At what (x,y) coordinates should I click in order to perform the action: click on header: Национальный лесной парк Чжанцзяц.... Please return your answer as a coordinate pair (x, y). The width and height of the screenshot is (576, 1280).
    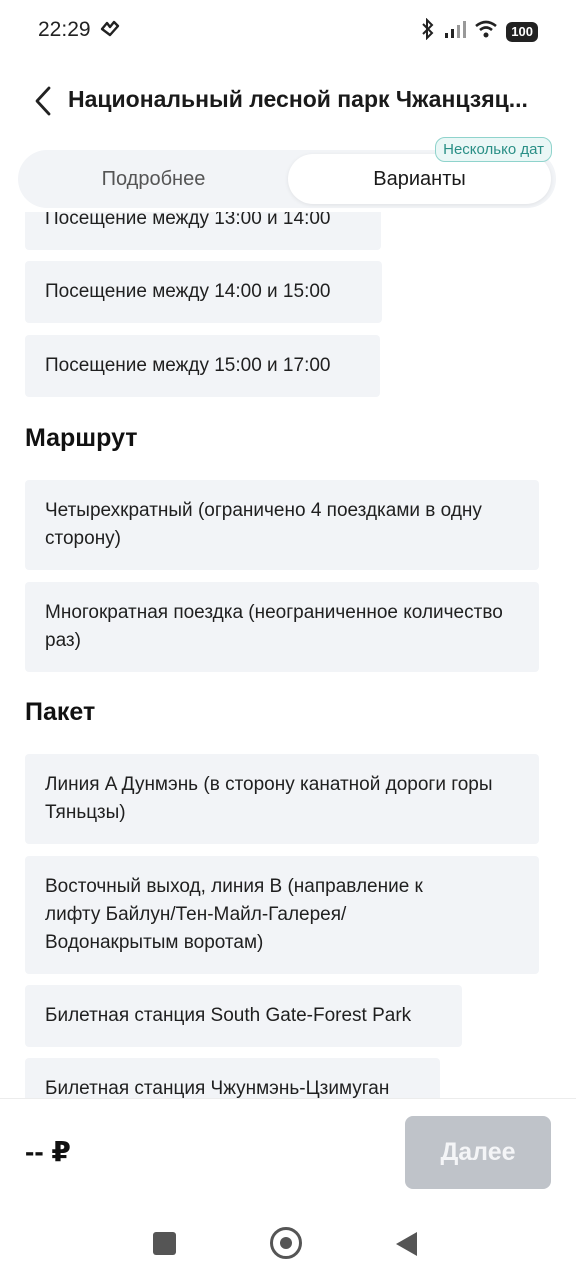
    Looking at the image, I should click on (288, 100).